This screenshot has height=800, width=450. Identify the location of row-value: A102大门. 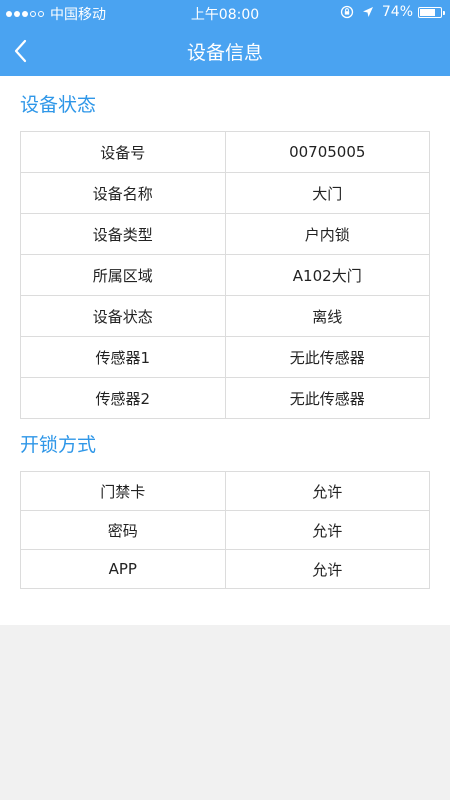
(327, 275).